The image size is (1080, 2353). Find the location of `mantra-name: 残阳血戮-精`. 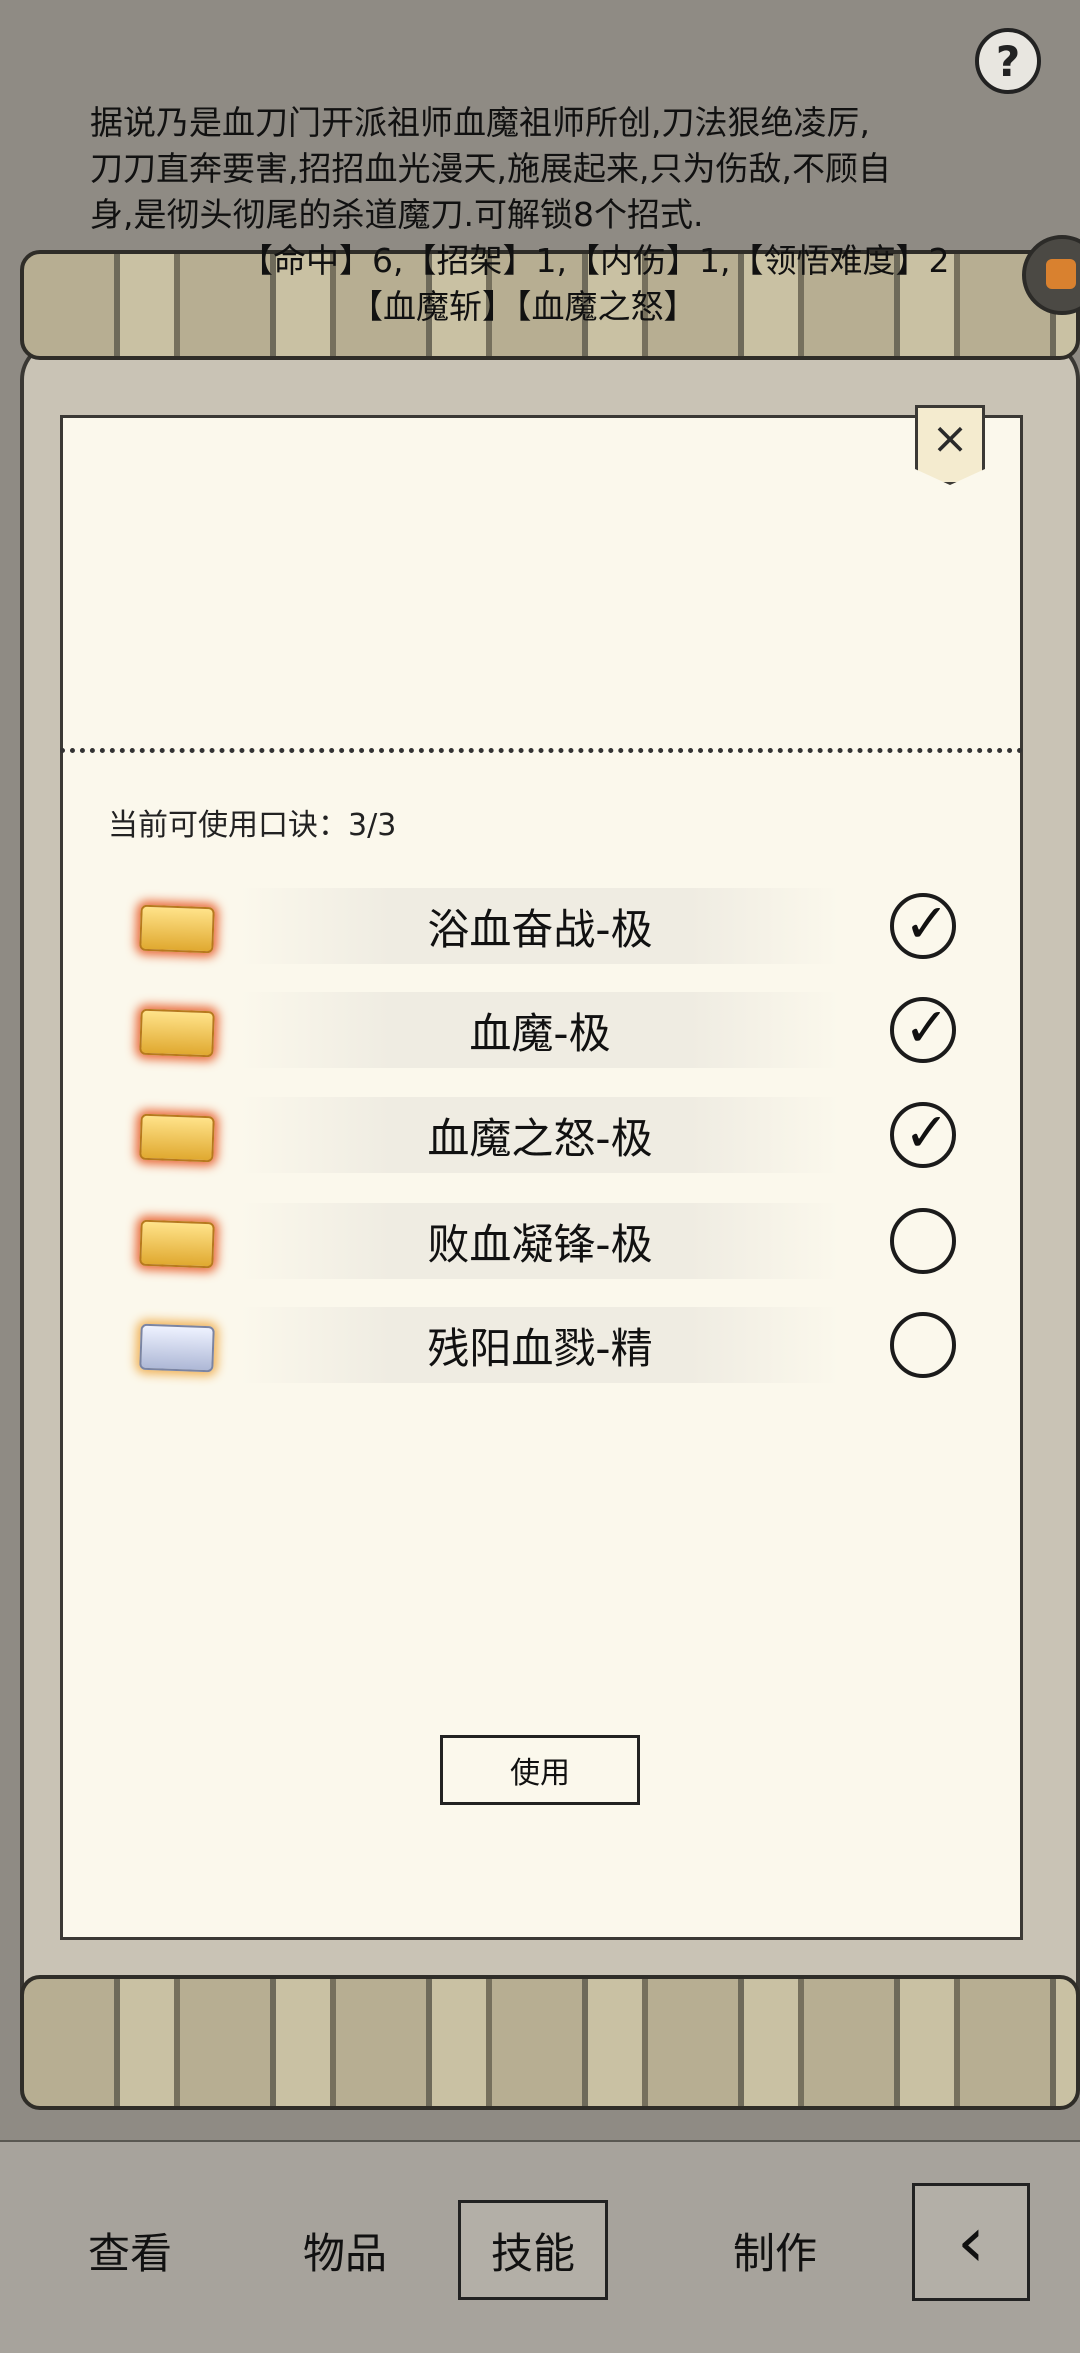

mantra-name: 残阳血戮-精 is located at coordinates (540, 1345).